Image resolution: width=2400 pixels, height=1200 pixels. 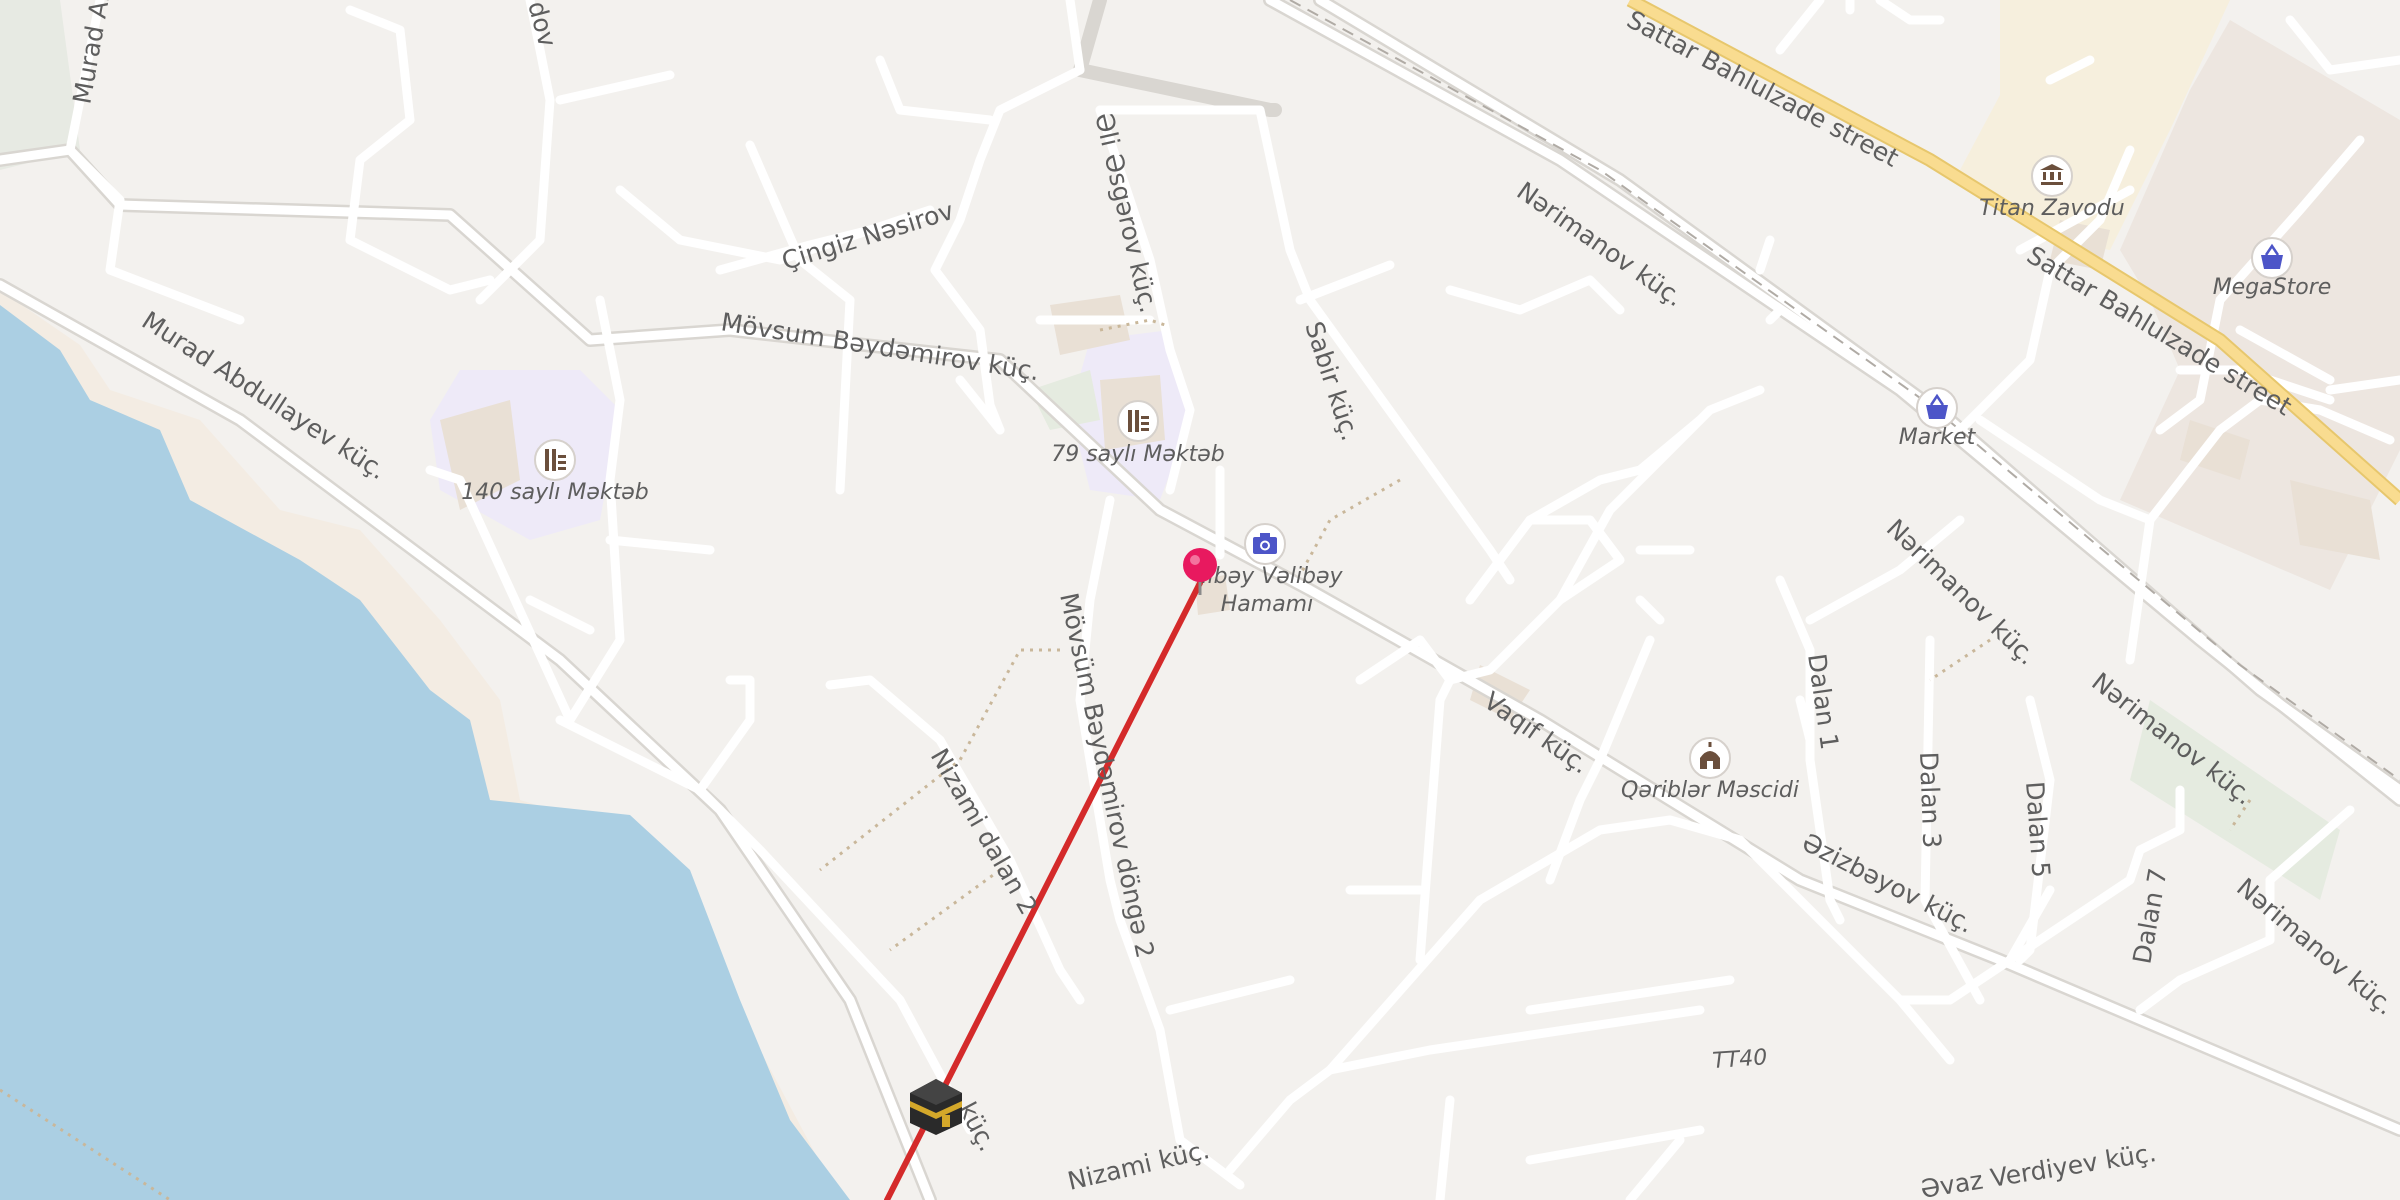 I want to click on poi-label-mosque: Qəriblər Məscidi, so click(x=1710, y=790).